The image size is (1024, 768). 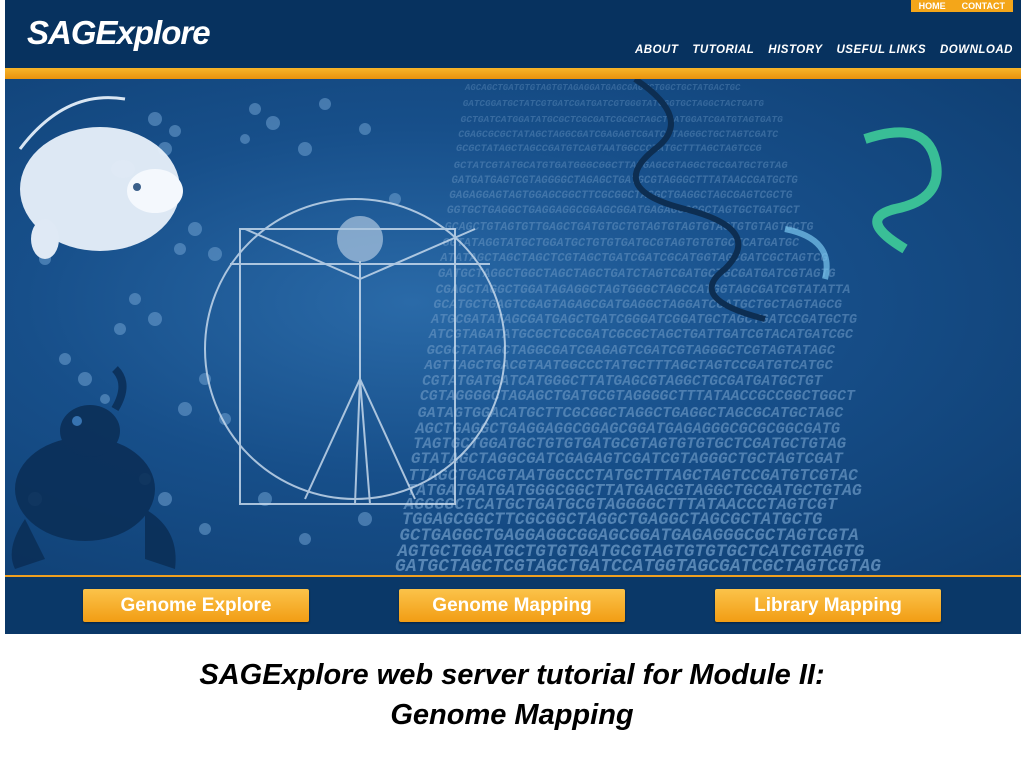 I want to click on dna-helix-illustration, so click(x=787, y=200).